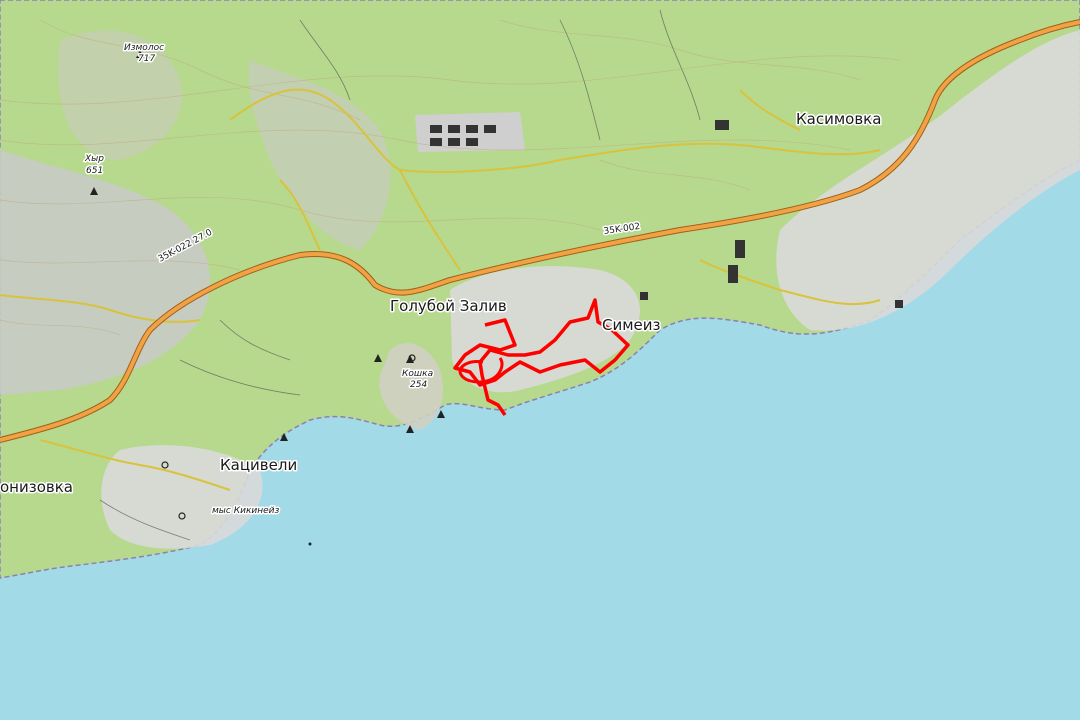 This screenshot has width=1080, height=720. What do you see at coordinates (310, 544) in the screenshot?
I see `sea-rock` at bounding box center [310, 544].